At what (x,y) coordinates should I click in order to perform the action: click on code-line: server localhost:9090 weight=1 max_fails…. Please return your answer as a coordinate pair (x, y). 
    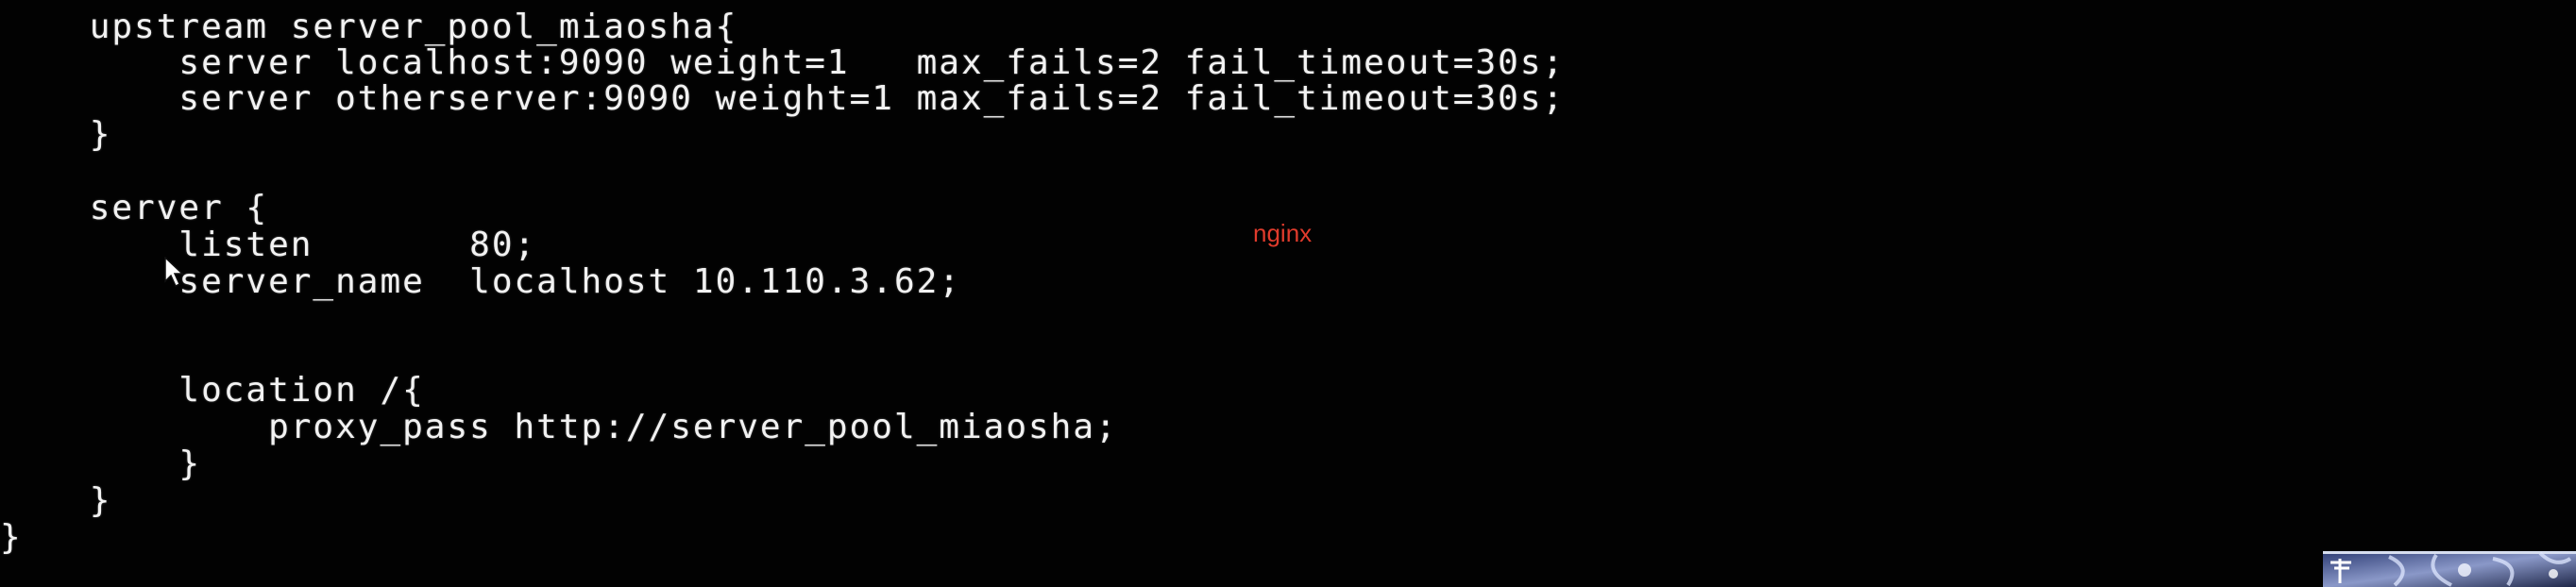
    Looking at the image, I should click on (783, 62).